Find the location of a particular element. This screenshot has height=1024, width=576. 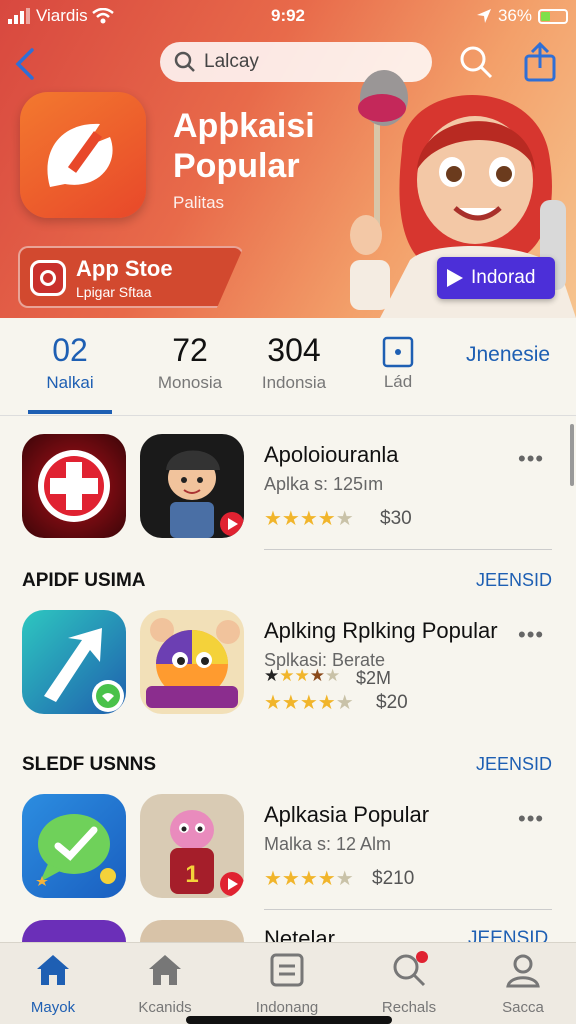

stat-label: Lád is located at coordinates (398, 381).